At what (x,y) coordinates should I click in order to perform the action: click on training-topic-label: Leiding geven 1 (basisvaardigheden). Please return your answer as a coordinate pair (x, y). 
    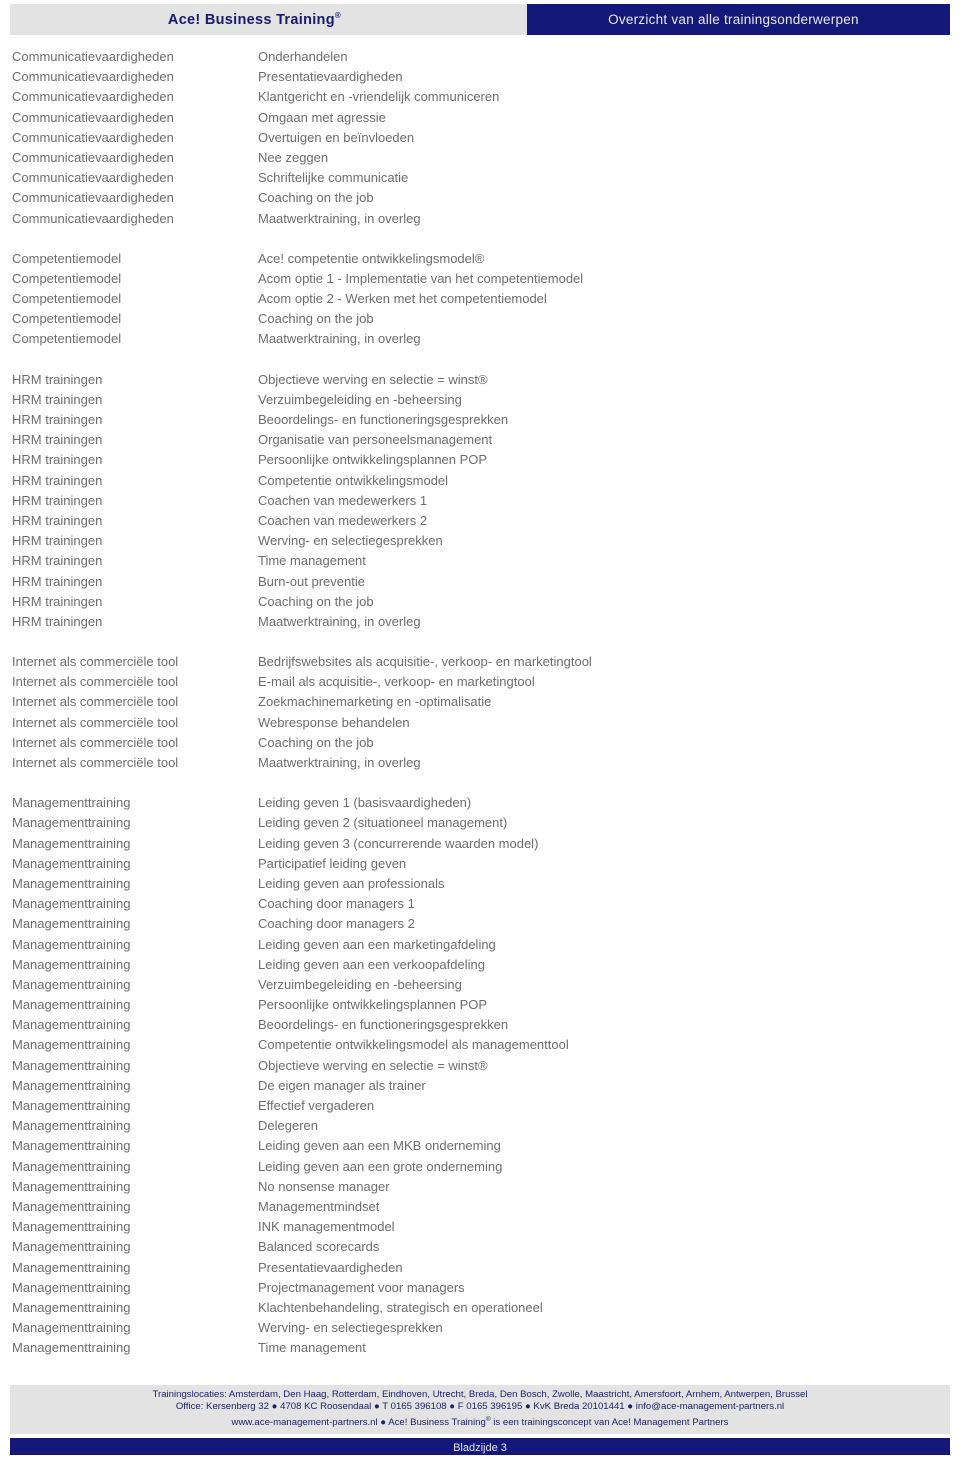
    Looking at the image, I should click on (365, 803).